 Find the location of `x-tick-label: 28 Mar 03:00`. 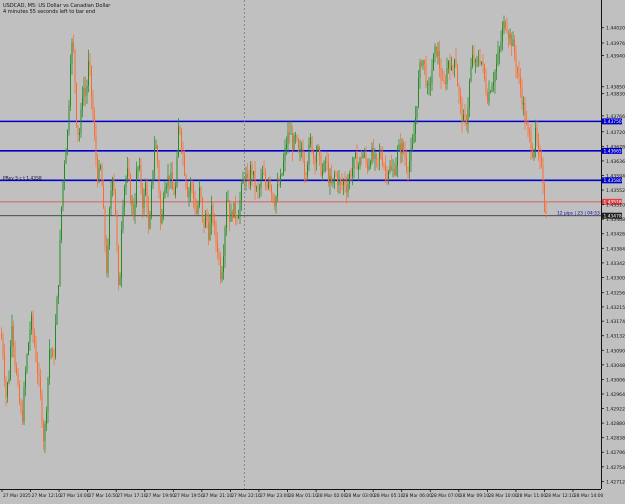

x-tick-label: 28 Mar 03:00 is located at coordinates (361, 496).